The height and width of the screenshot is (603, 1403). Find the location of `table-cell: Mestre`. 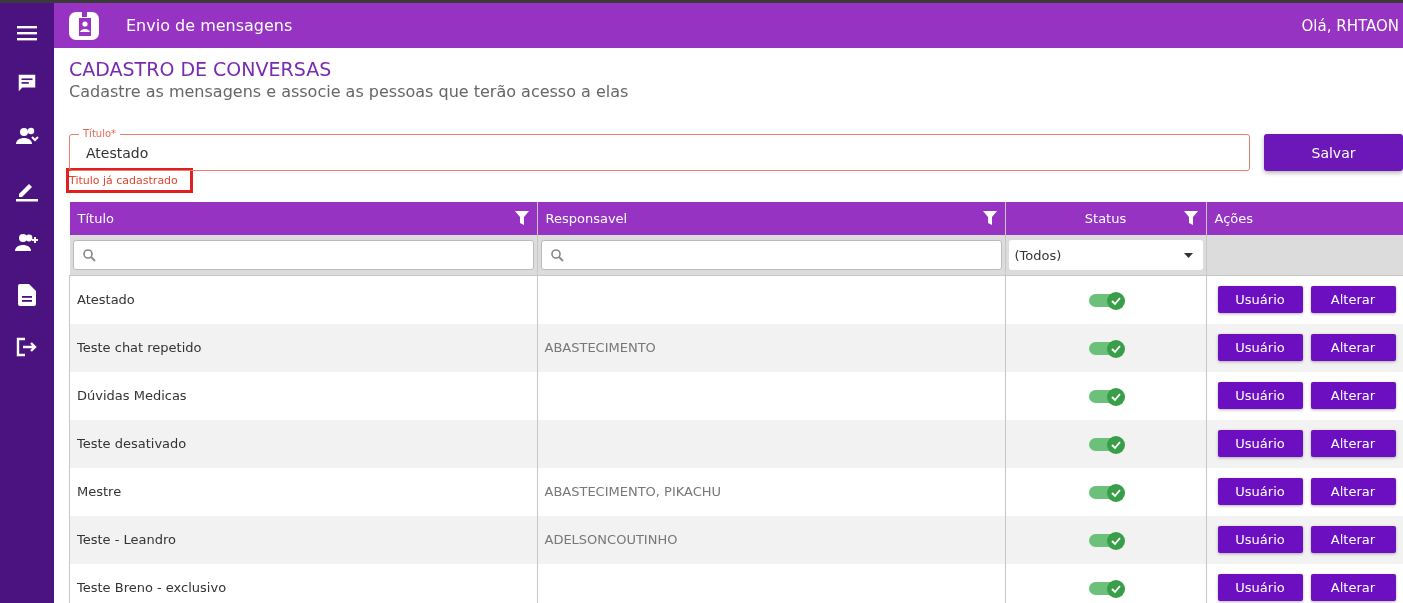

table-cell: Mestre is located at coordinates (303, 491).